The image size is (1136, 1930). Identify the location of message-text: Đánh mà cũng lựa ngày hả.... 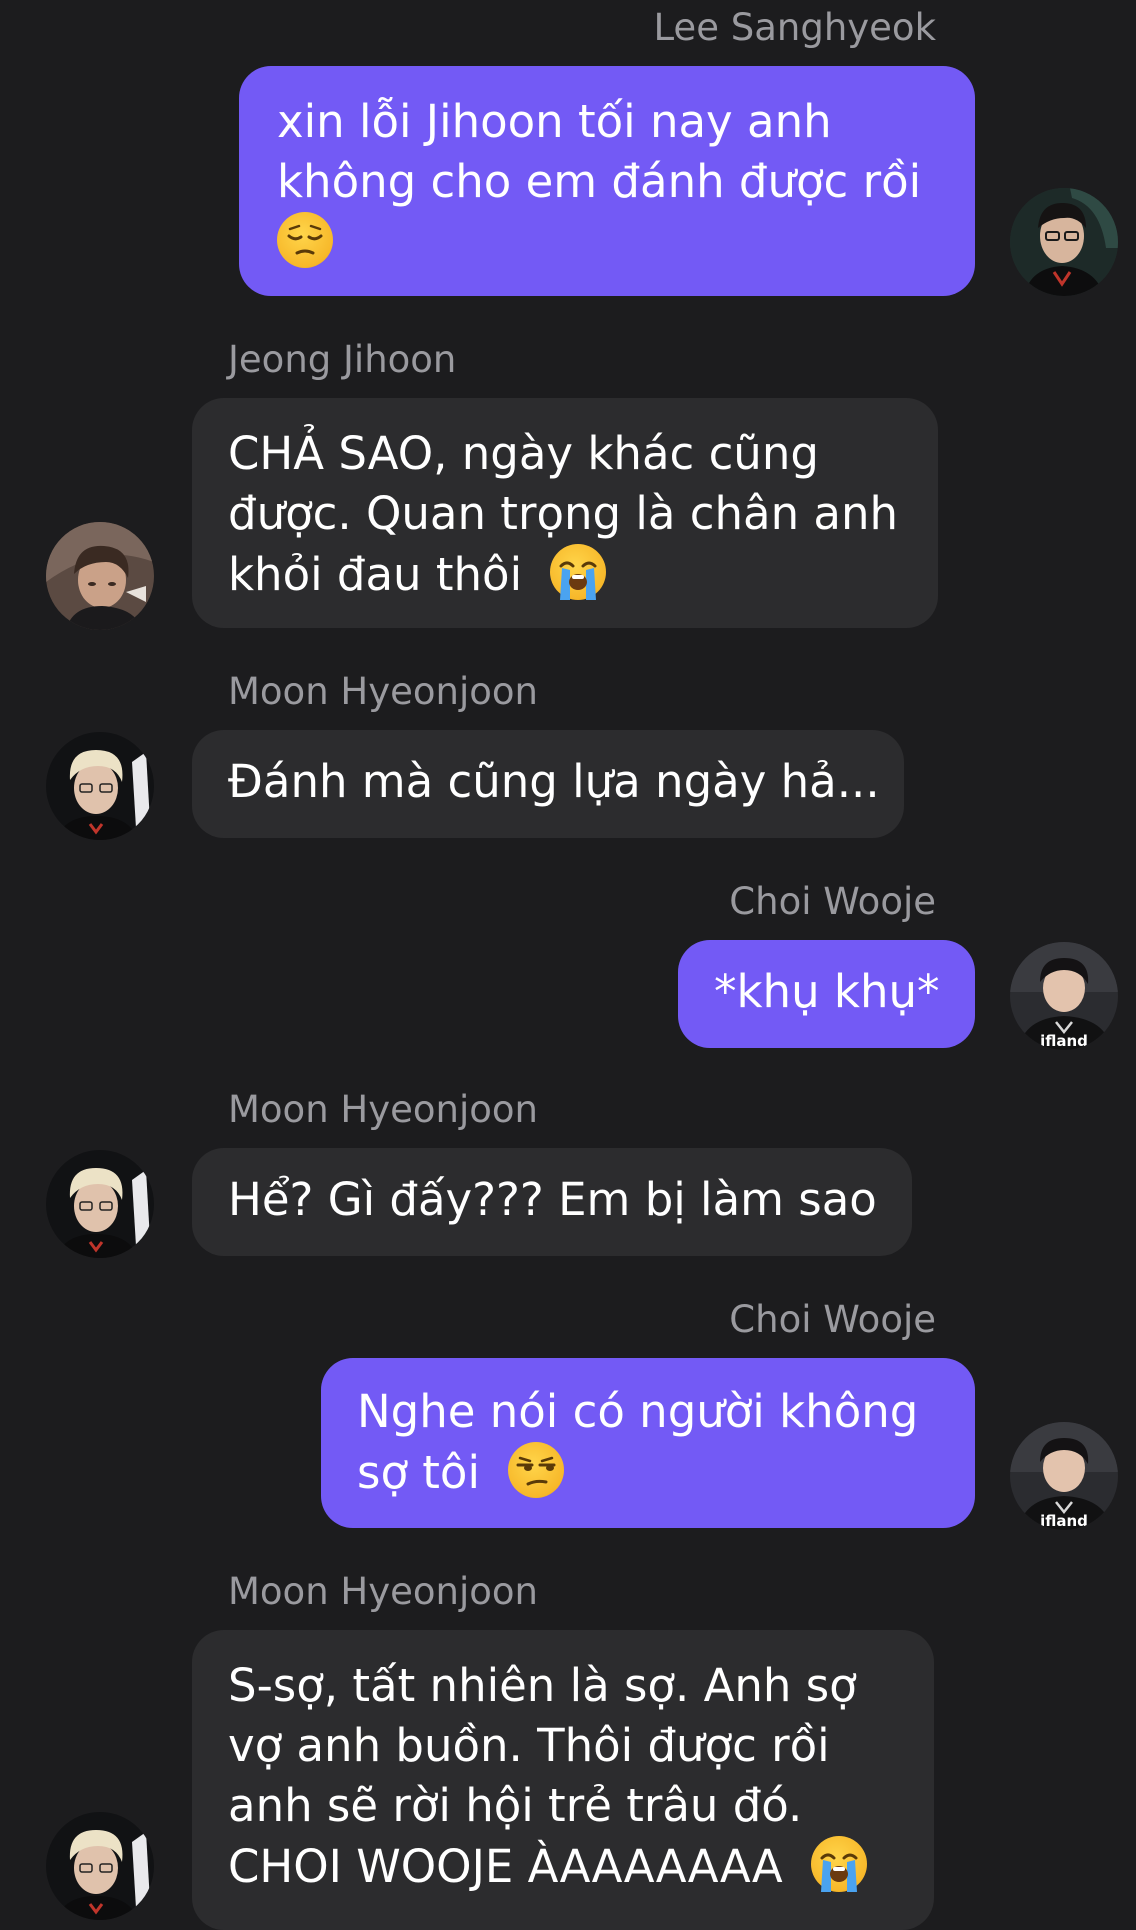
(554, 781).